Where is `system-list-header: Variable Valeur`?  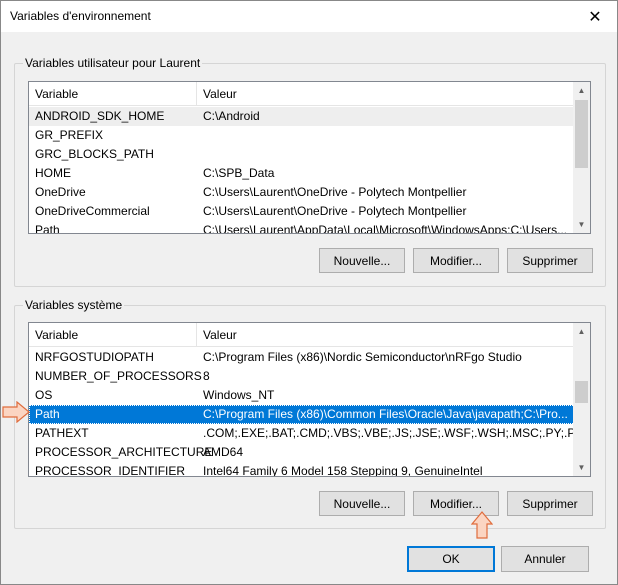
system-list-header: Variable Valeur is located at coordinates (302, 335).